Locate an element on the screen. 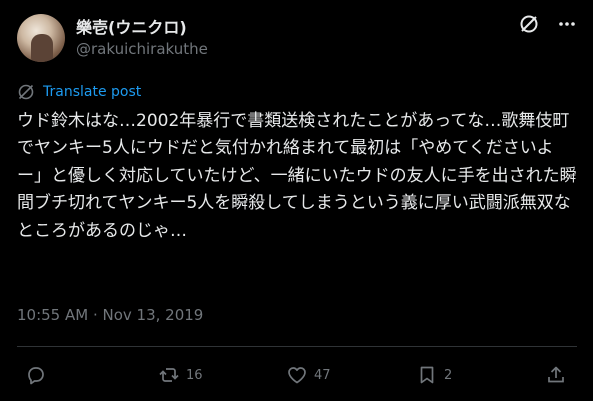 The width and height of the screenshot is (593, 401). repost-button: 16 is located at coordinates (180, 375).